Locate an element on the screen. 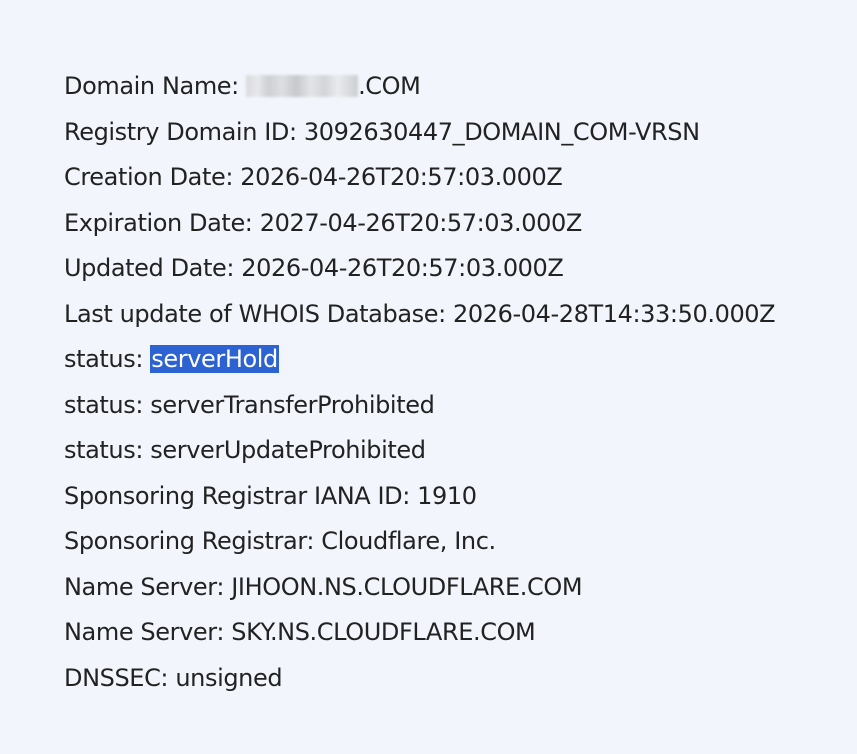 Image resolution: width=857 pixels, height=754 pixels. domain-name-suffix: .COM is located at coordinates (389, 86).